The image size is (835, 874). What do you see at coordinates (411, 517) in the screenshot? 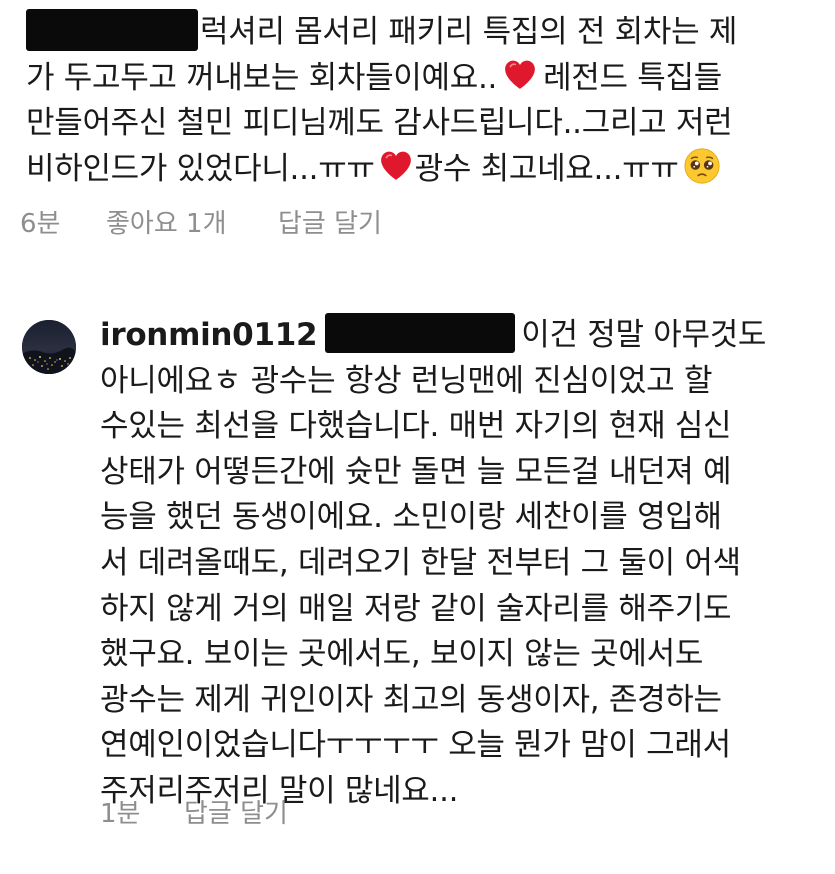
I see `comment-2-line-5: 능을 했던 동생이에요. 소민이랑 세찬이를 영입해` at bounding box center [411, 517].